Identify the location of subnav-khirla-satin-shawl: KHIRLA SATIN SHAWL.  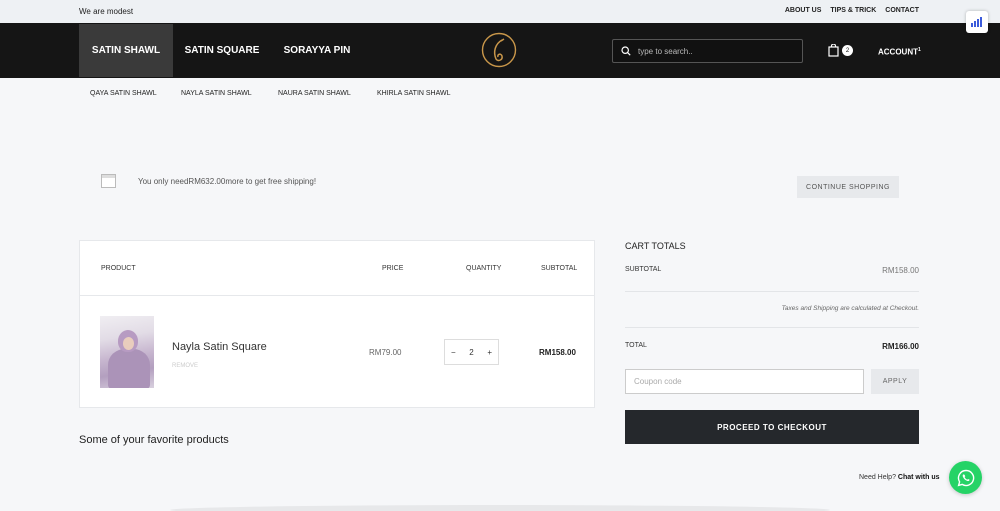
(414, 93).